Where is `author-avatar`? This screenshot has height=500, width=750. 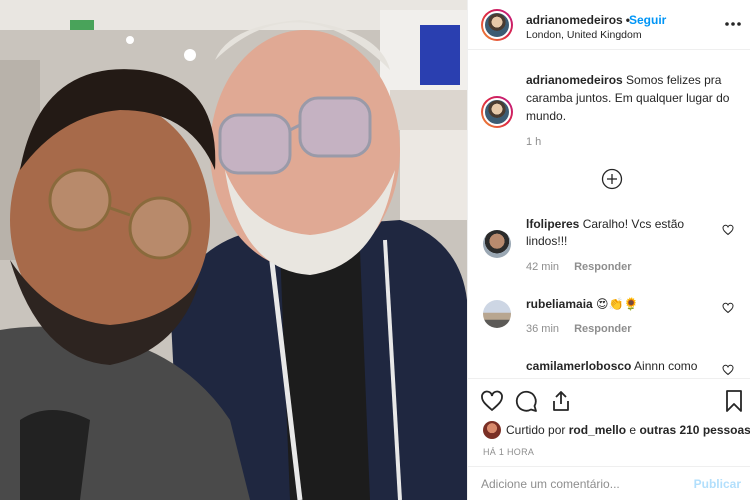 author-avatar is located at coordinates (497, 25).